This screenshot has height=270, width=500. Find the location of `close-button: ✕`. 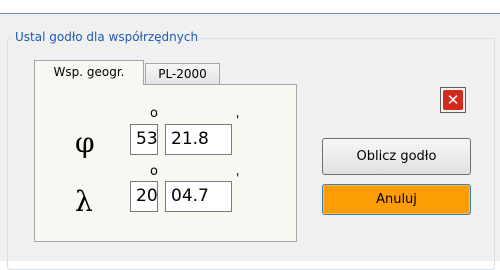

close-button: ✕ is located at coordinates (453, 100).